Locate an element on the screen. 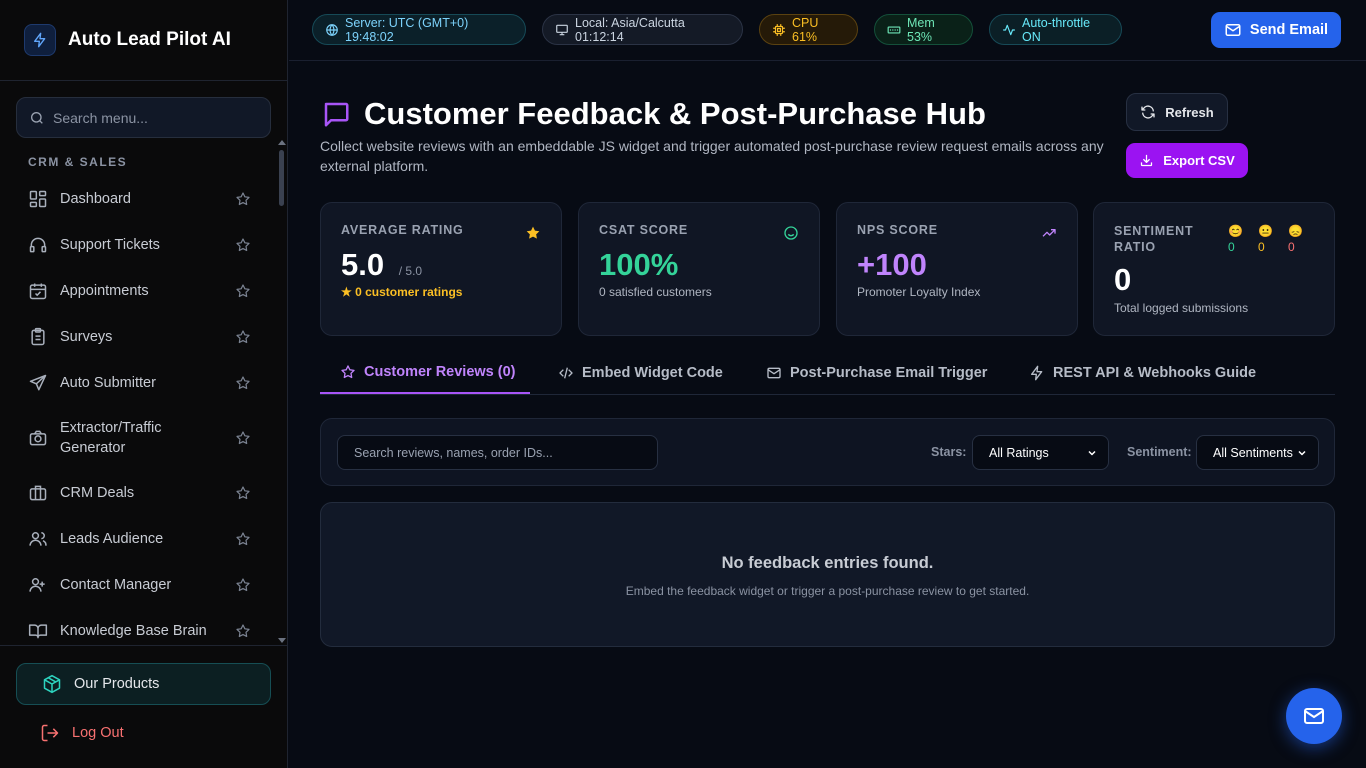 This screenshot has width=1366, height=768. server-time-text: Server: UTC (GMT+0) 19:48:02 is located at coordinates (407, 29).